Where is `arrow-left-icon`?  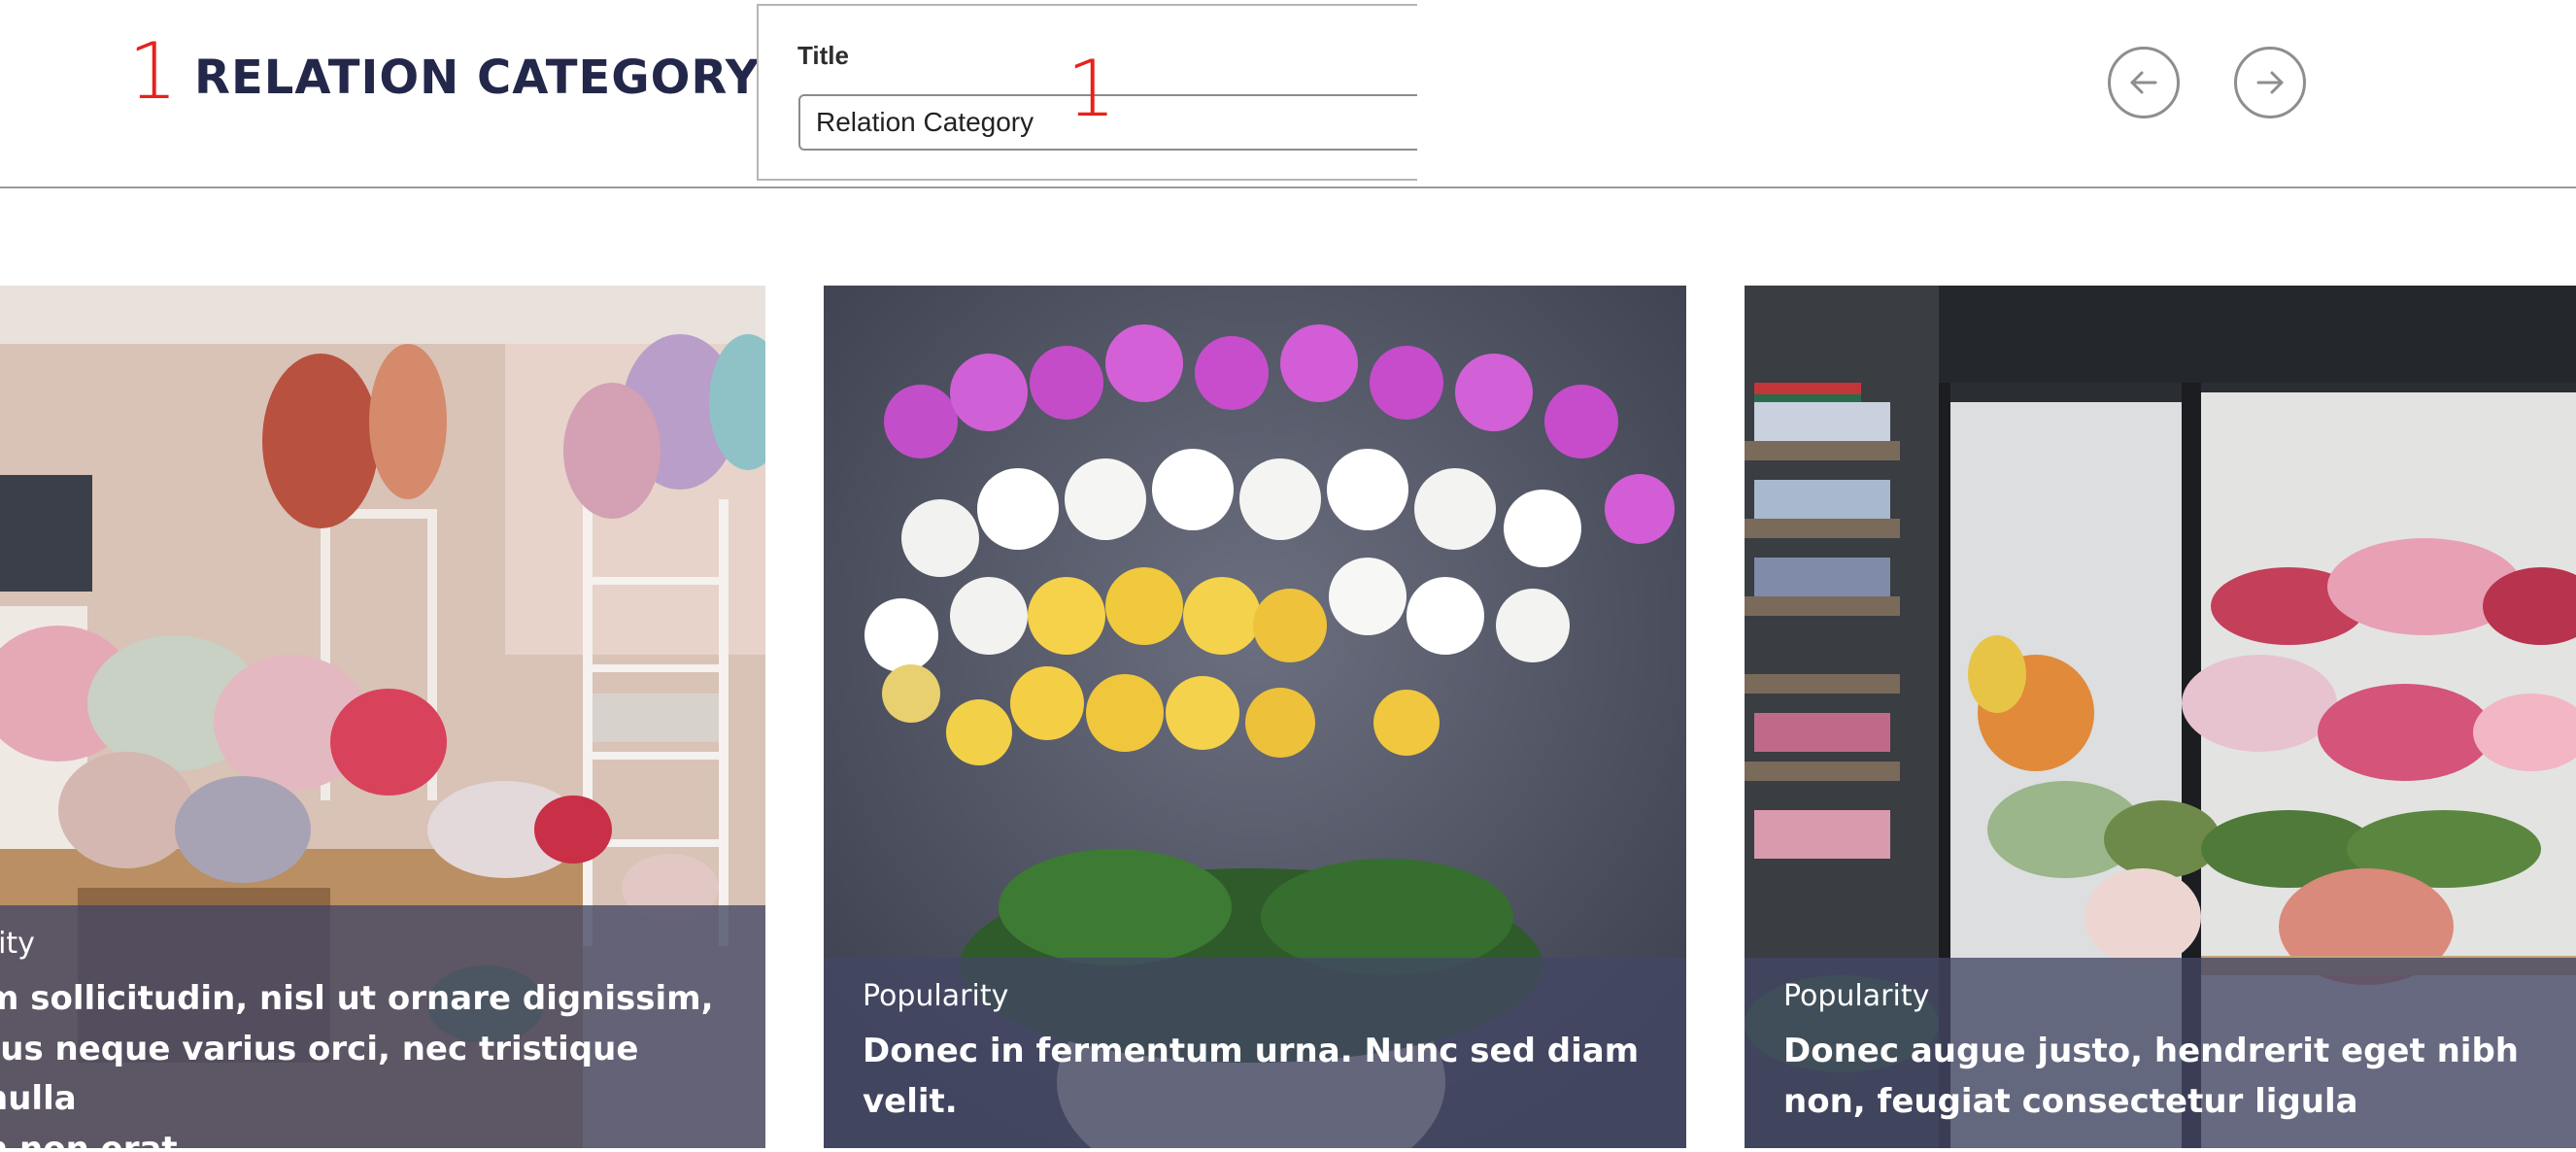 arrow-left-icon is located at coordinates (2143, 82).